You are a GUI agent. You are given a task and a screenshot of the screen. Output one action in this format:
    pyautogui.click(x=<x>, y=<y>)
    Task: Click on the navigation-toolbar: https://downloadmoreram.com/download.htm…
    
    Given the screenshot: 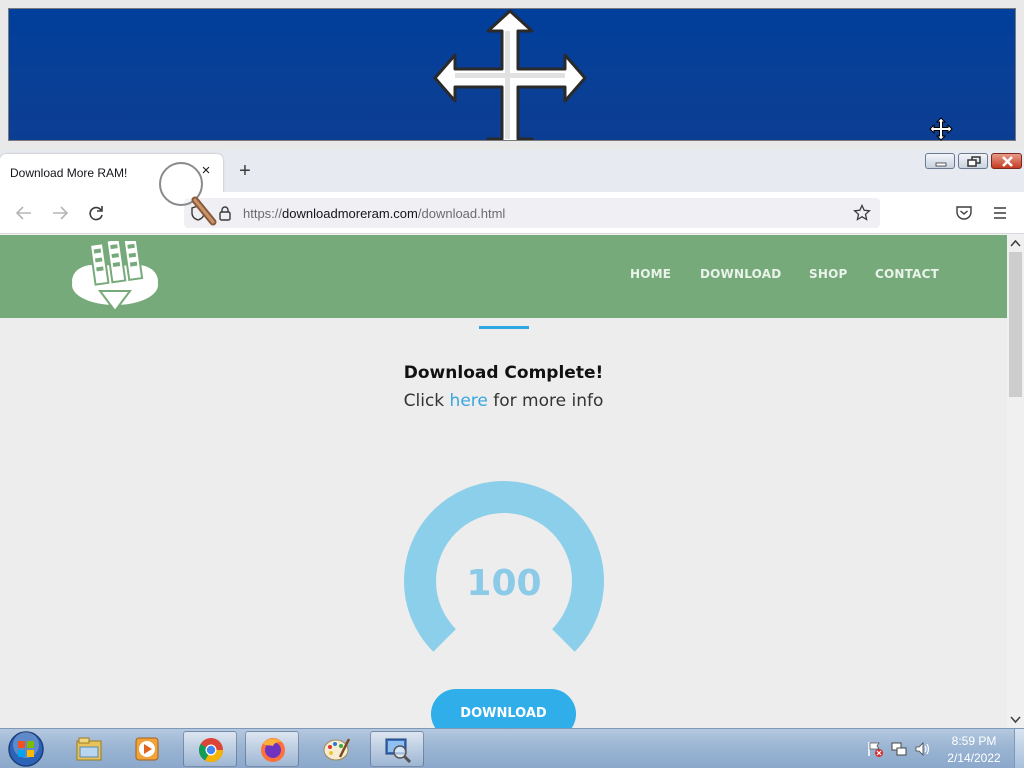 What is the action you would take?
    pyautogui.click(x=512, y=213)
    